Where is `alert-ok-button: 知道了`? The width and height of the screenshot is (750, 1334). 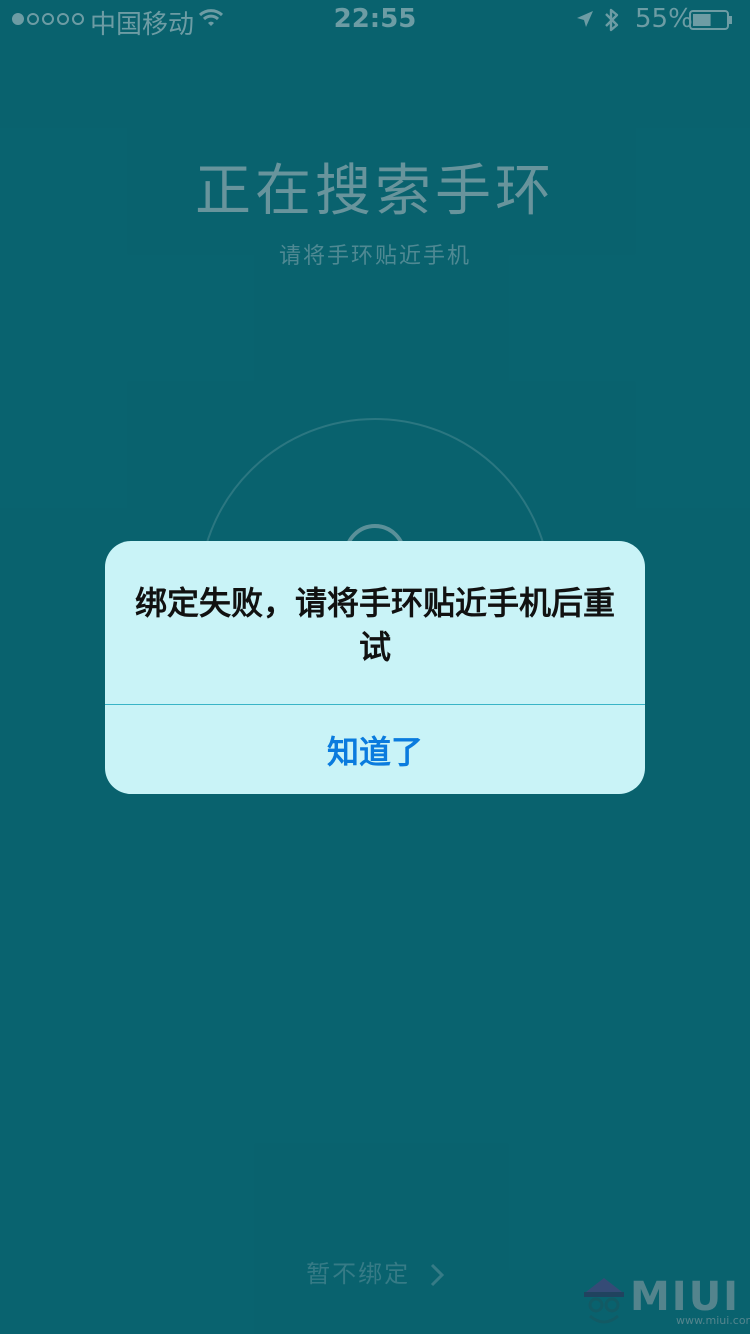
alert-ok-button: 知道了 is located at coordinates (375, 749).